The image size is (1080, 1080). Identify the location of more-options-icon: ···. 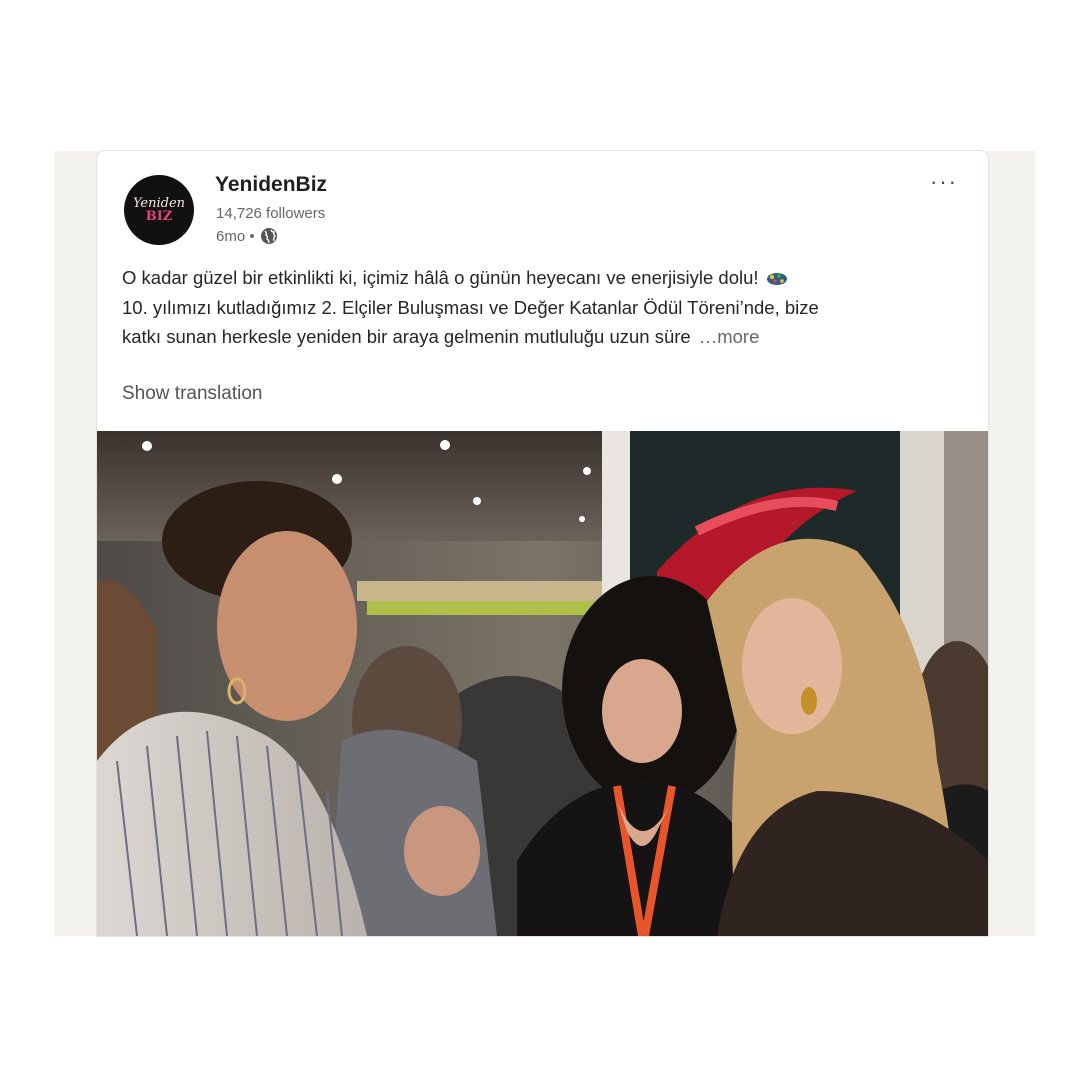
(944, 182).